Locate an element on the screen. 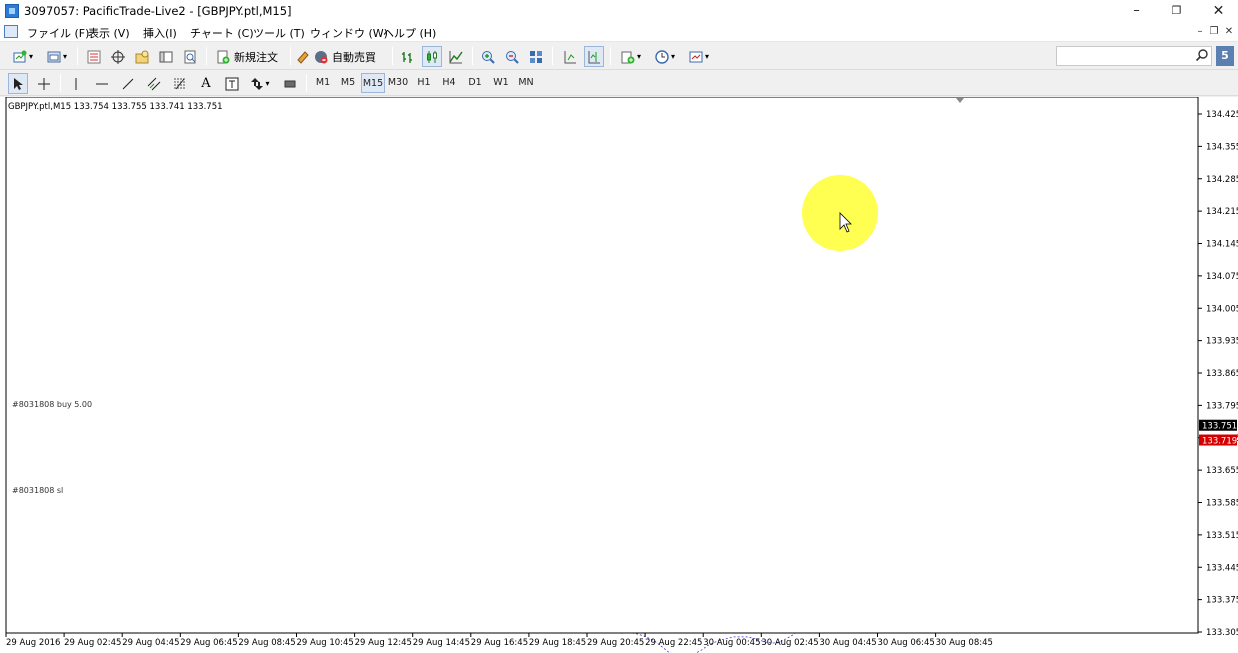  x-tick-label: 29 Aug 16:45 is located at coordinates (499, 643).